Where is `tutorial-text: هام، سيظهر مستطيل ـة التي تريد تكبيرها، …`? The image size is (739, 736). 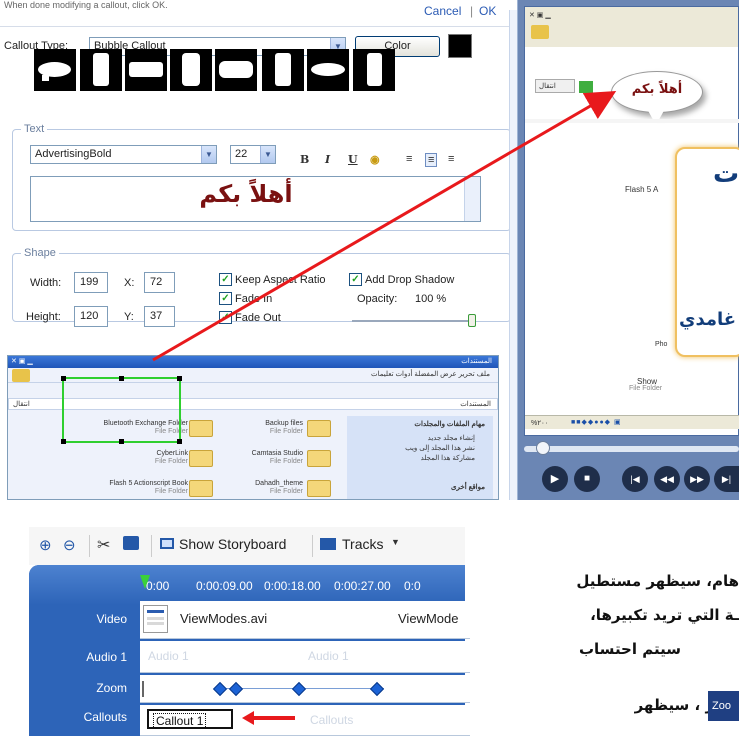 tutorial-text: هام، سيظهر مستطيل ـة التي تريد تكبيرها، … is located at coordinates (602, 648).